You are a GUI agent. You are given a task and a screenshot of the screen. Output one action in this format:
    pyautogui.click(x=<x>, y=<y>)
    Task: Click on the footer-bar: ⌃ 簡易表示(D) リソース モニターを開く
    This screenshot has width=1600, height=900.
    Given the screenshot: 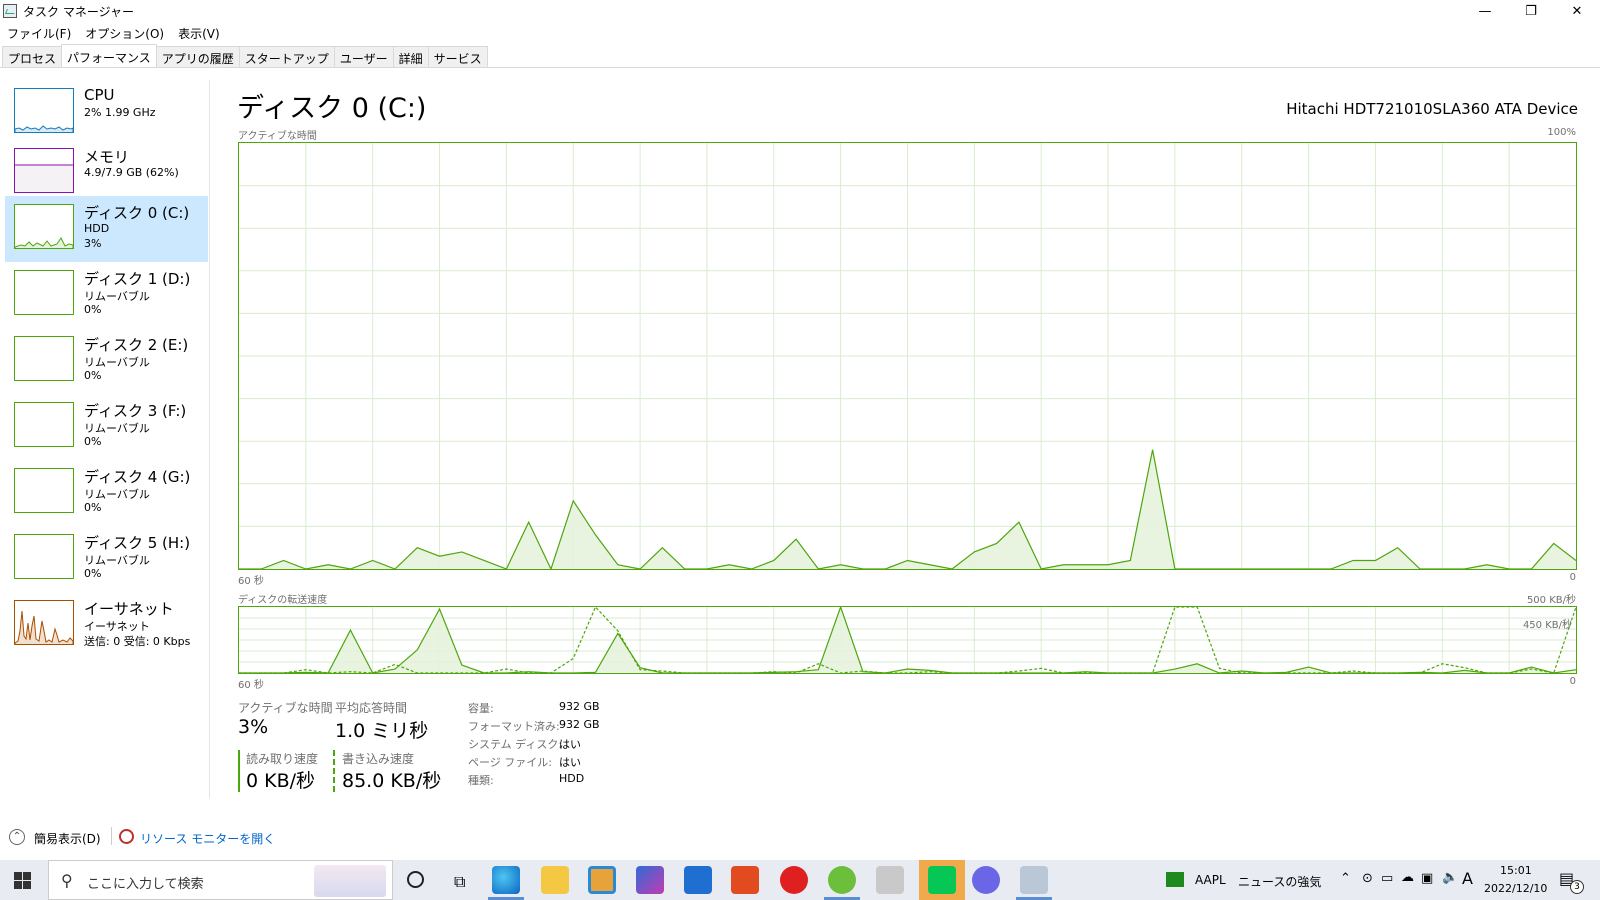 What is the action you would take?
    pyautogui.click(x=800, y=835)
    